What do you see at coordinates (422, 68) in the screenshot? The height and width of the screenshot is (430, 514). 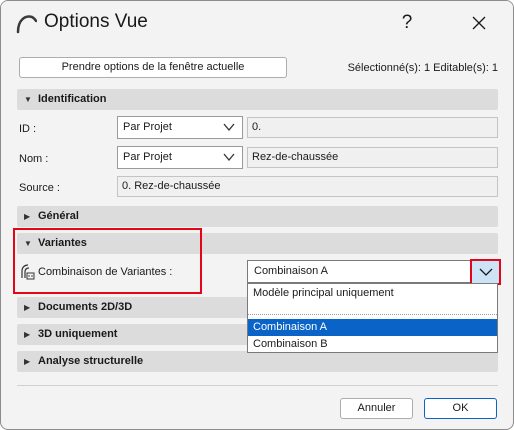 I see `selection-info: Sélectionné(s): 1 Editable(s): 1` at bounding box center [422, 68].